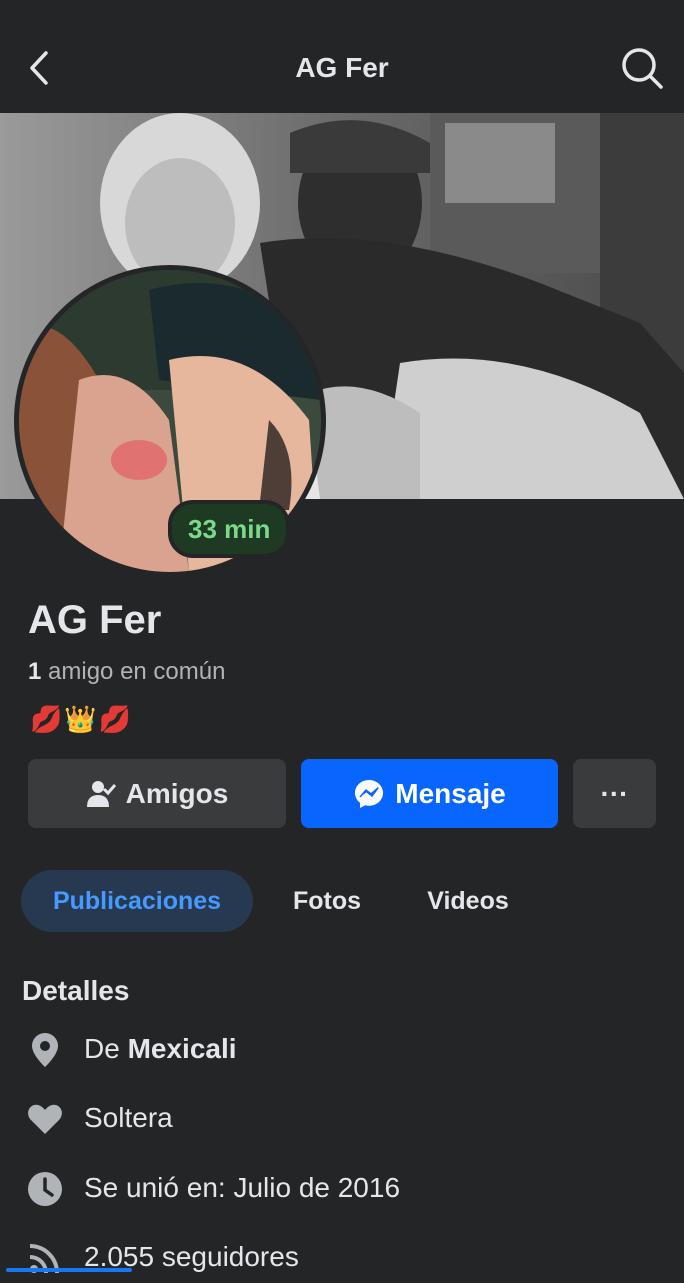 This screenshot has width=684, height=1283. What do you see at coordinates (82, 719) in the screenshot?
I see `profile-bio: 💋👑💋` at bounding box center [82, 719].